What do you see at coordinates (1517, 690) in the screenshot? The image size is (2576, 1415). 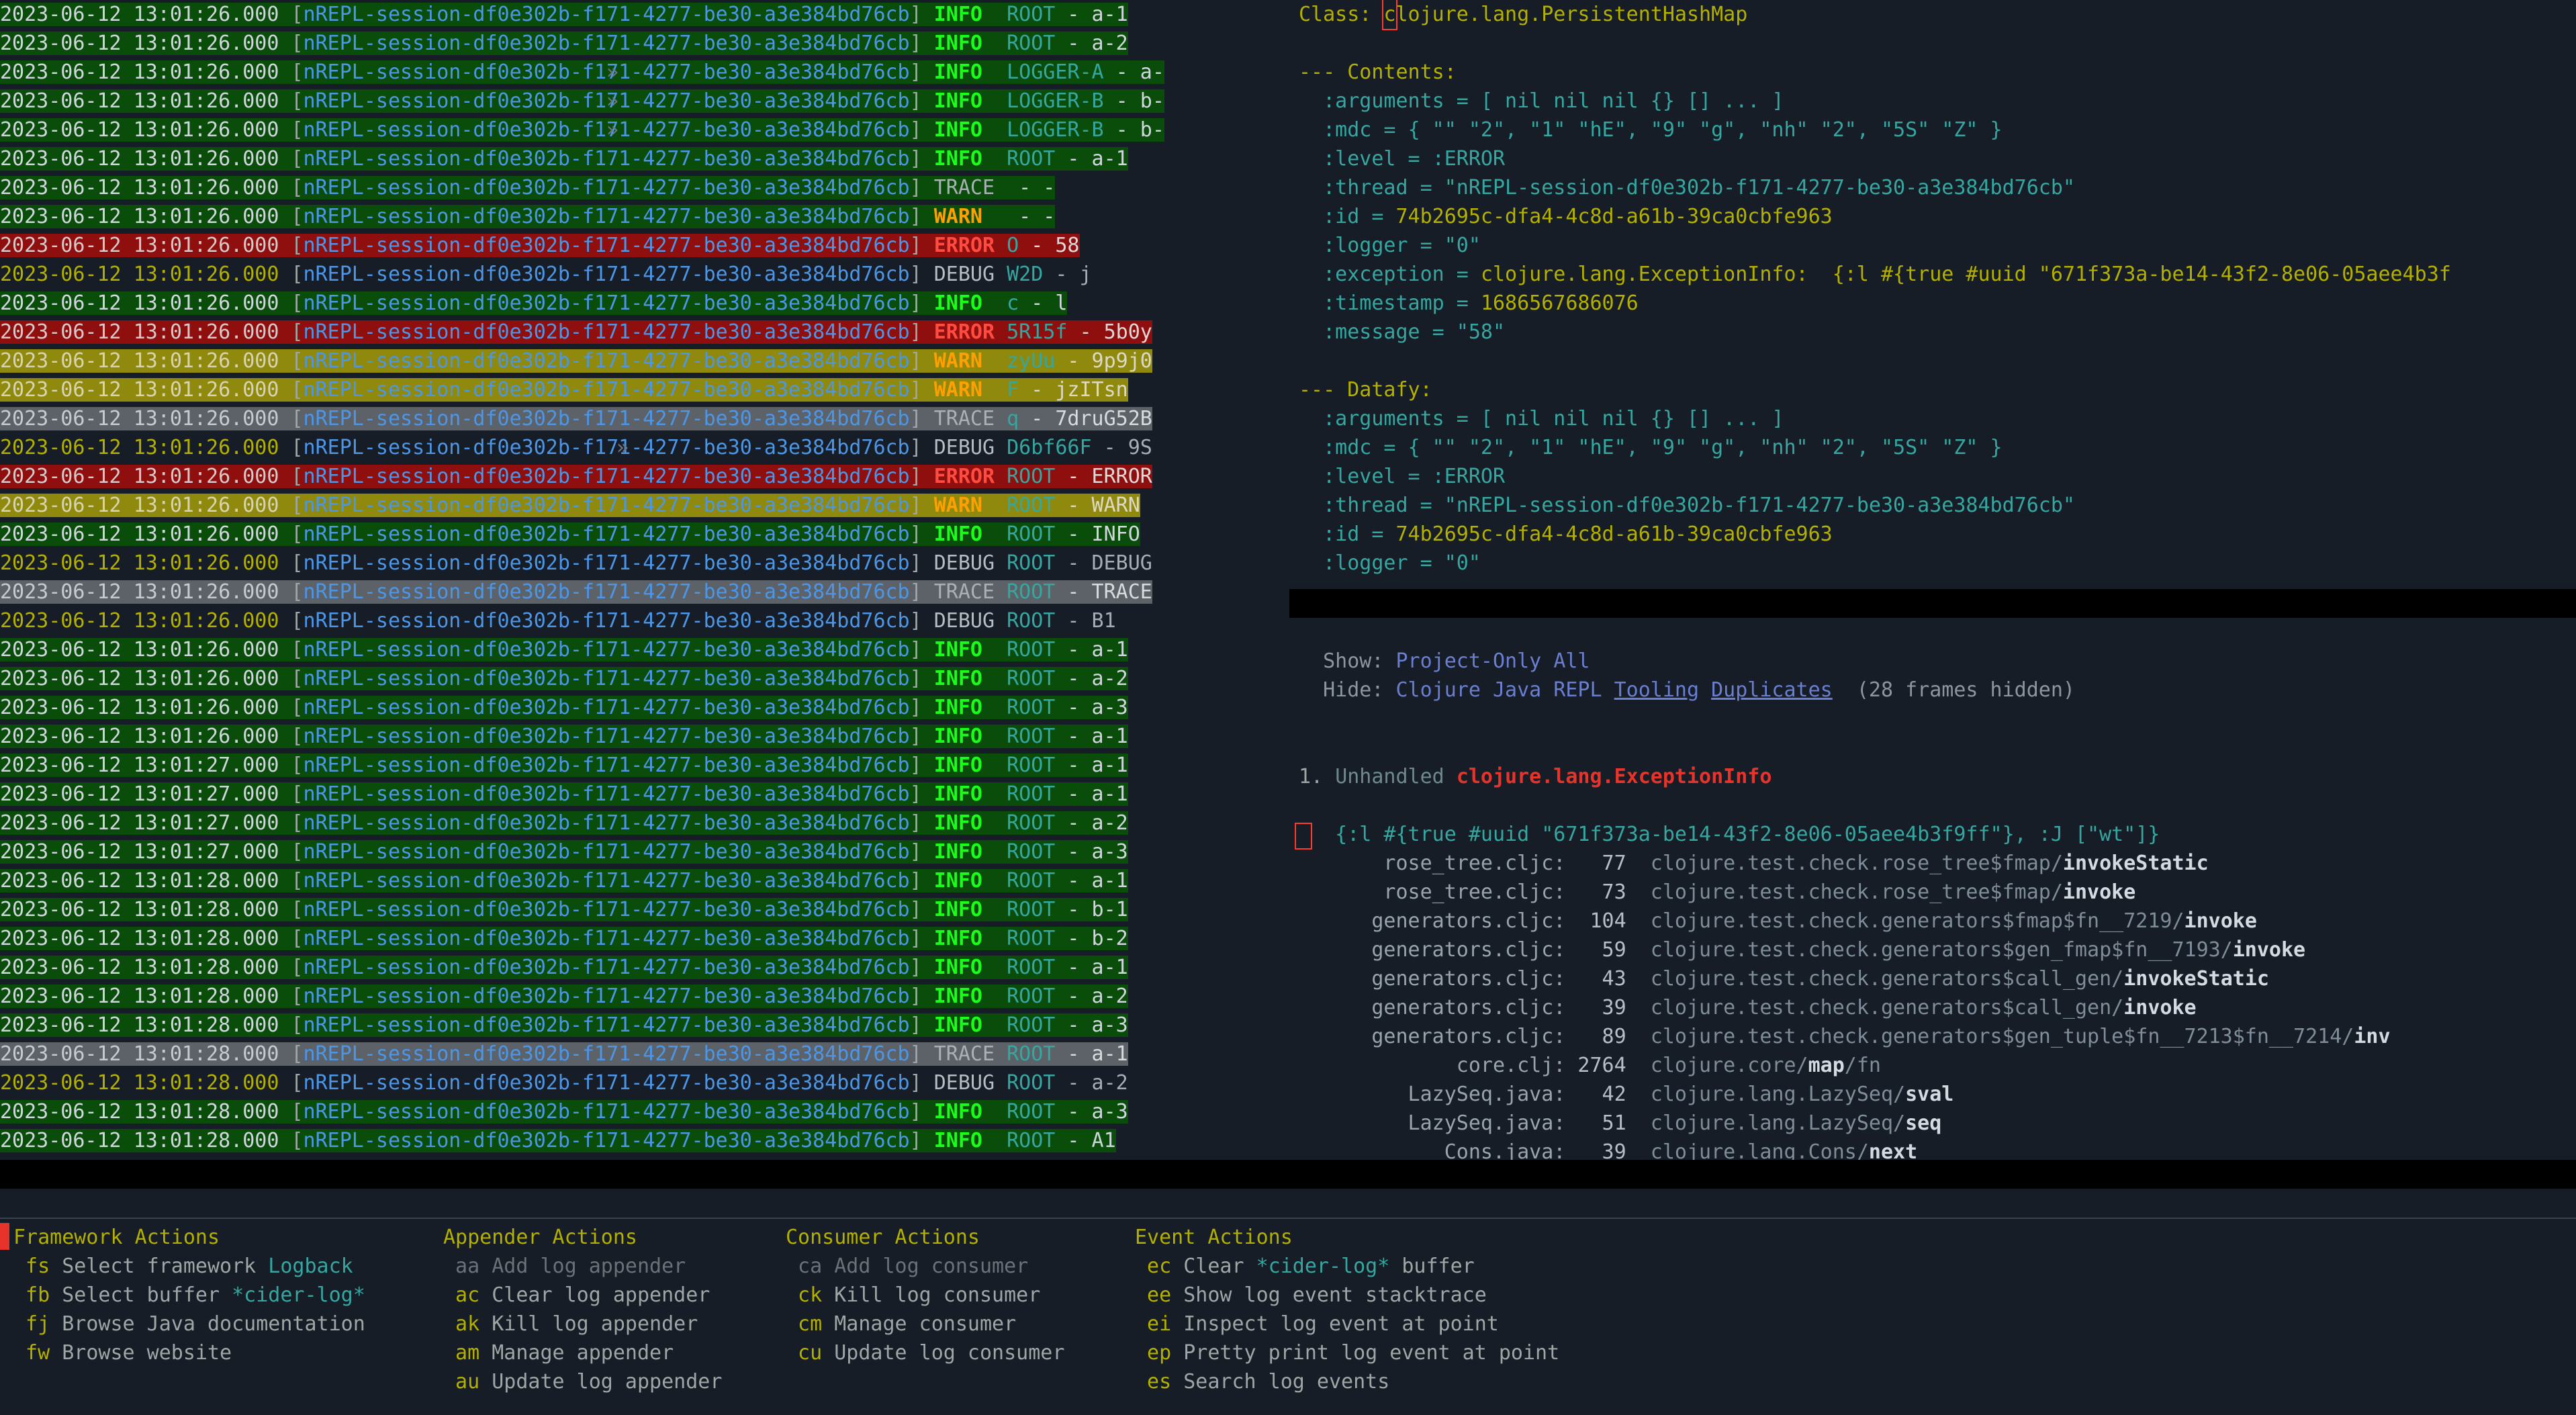 I see `hide-filter: Java` at bounding box center [1517, 690].